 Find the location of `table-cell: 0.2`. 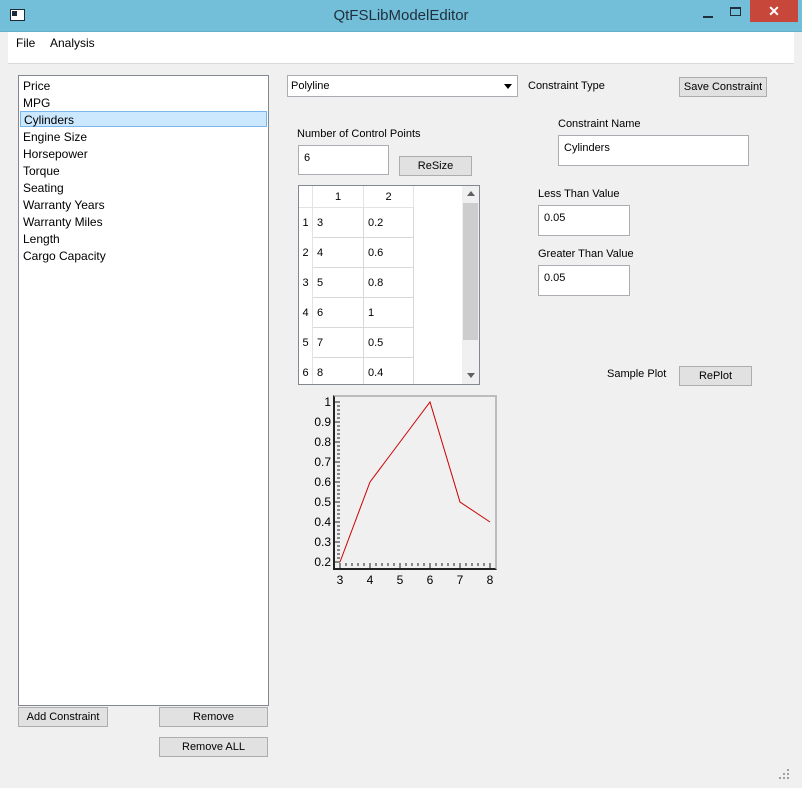

table-cell: 0.2 is located at coordinates (389, 223).